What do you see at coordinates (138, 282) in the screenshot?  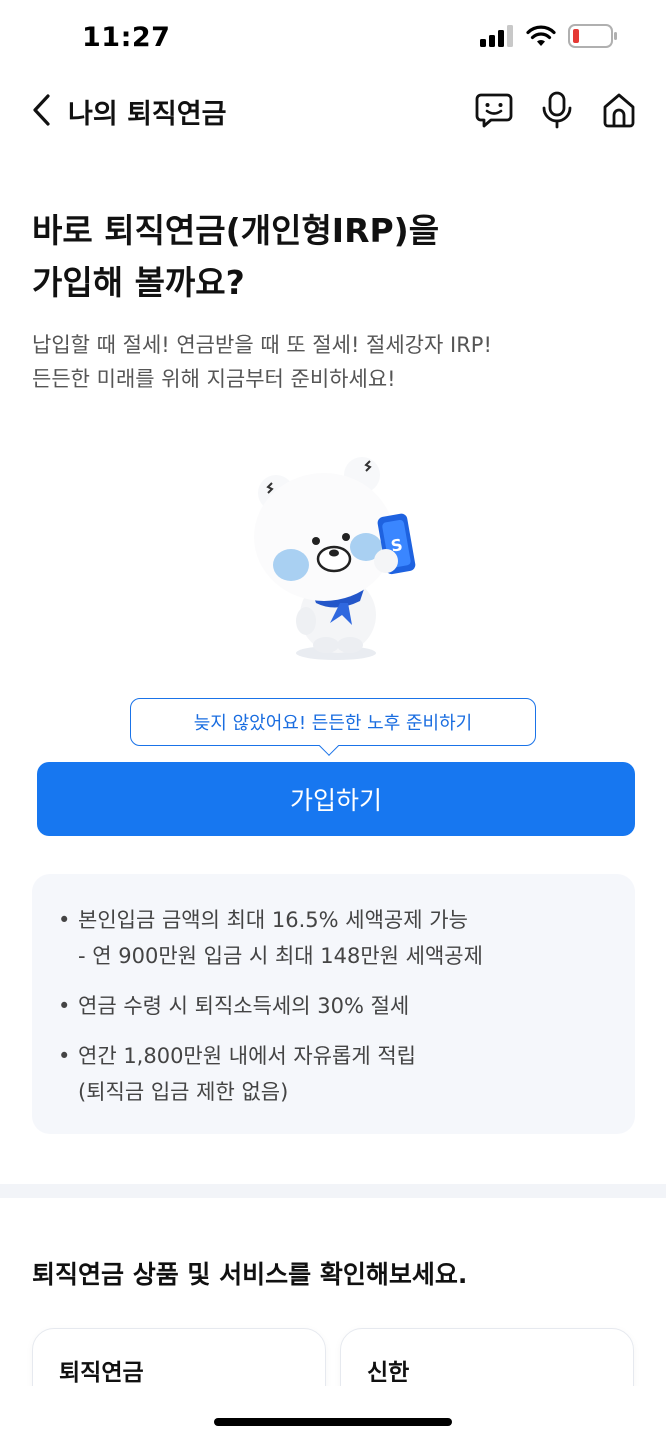 I see `hero-title-line2: 가입해 볼까요?` at bounding box center [138, 282].